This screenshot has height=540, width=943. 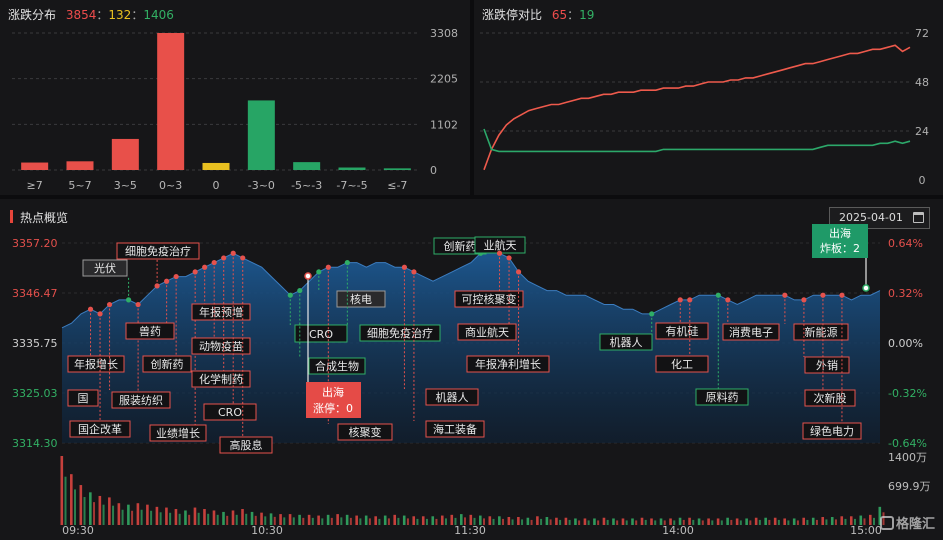 I want to click on marker-label: 原料药, so click(x=722, y=397).